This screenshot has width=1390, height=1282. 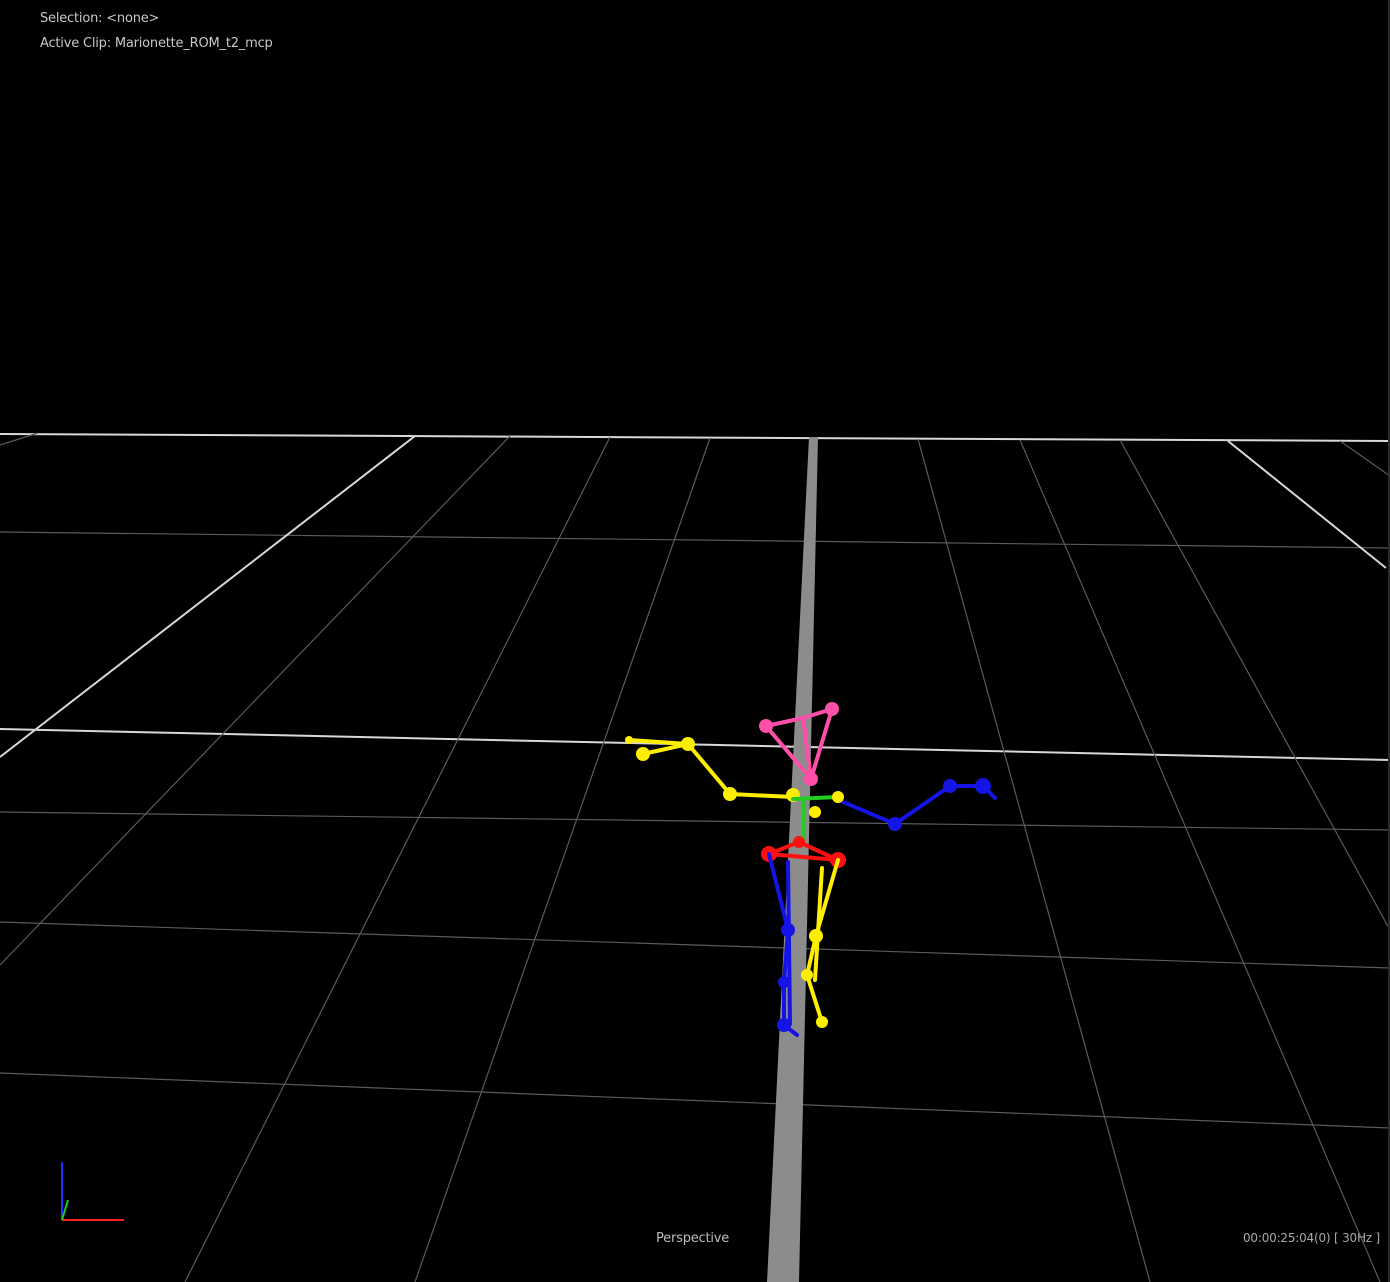 I want to click on clip-label: Active Clip:, so click(x=75, y=43).